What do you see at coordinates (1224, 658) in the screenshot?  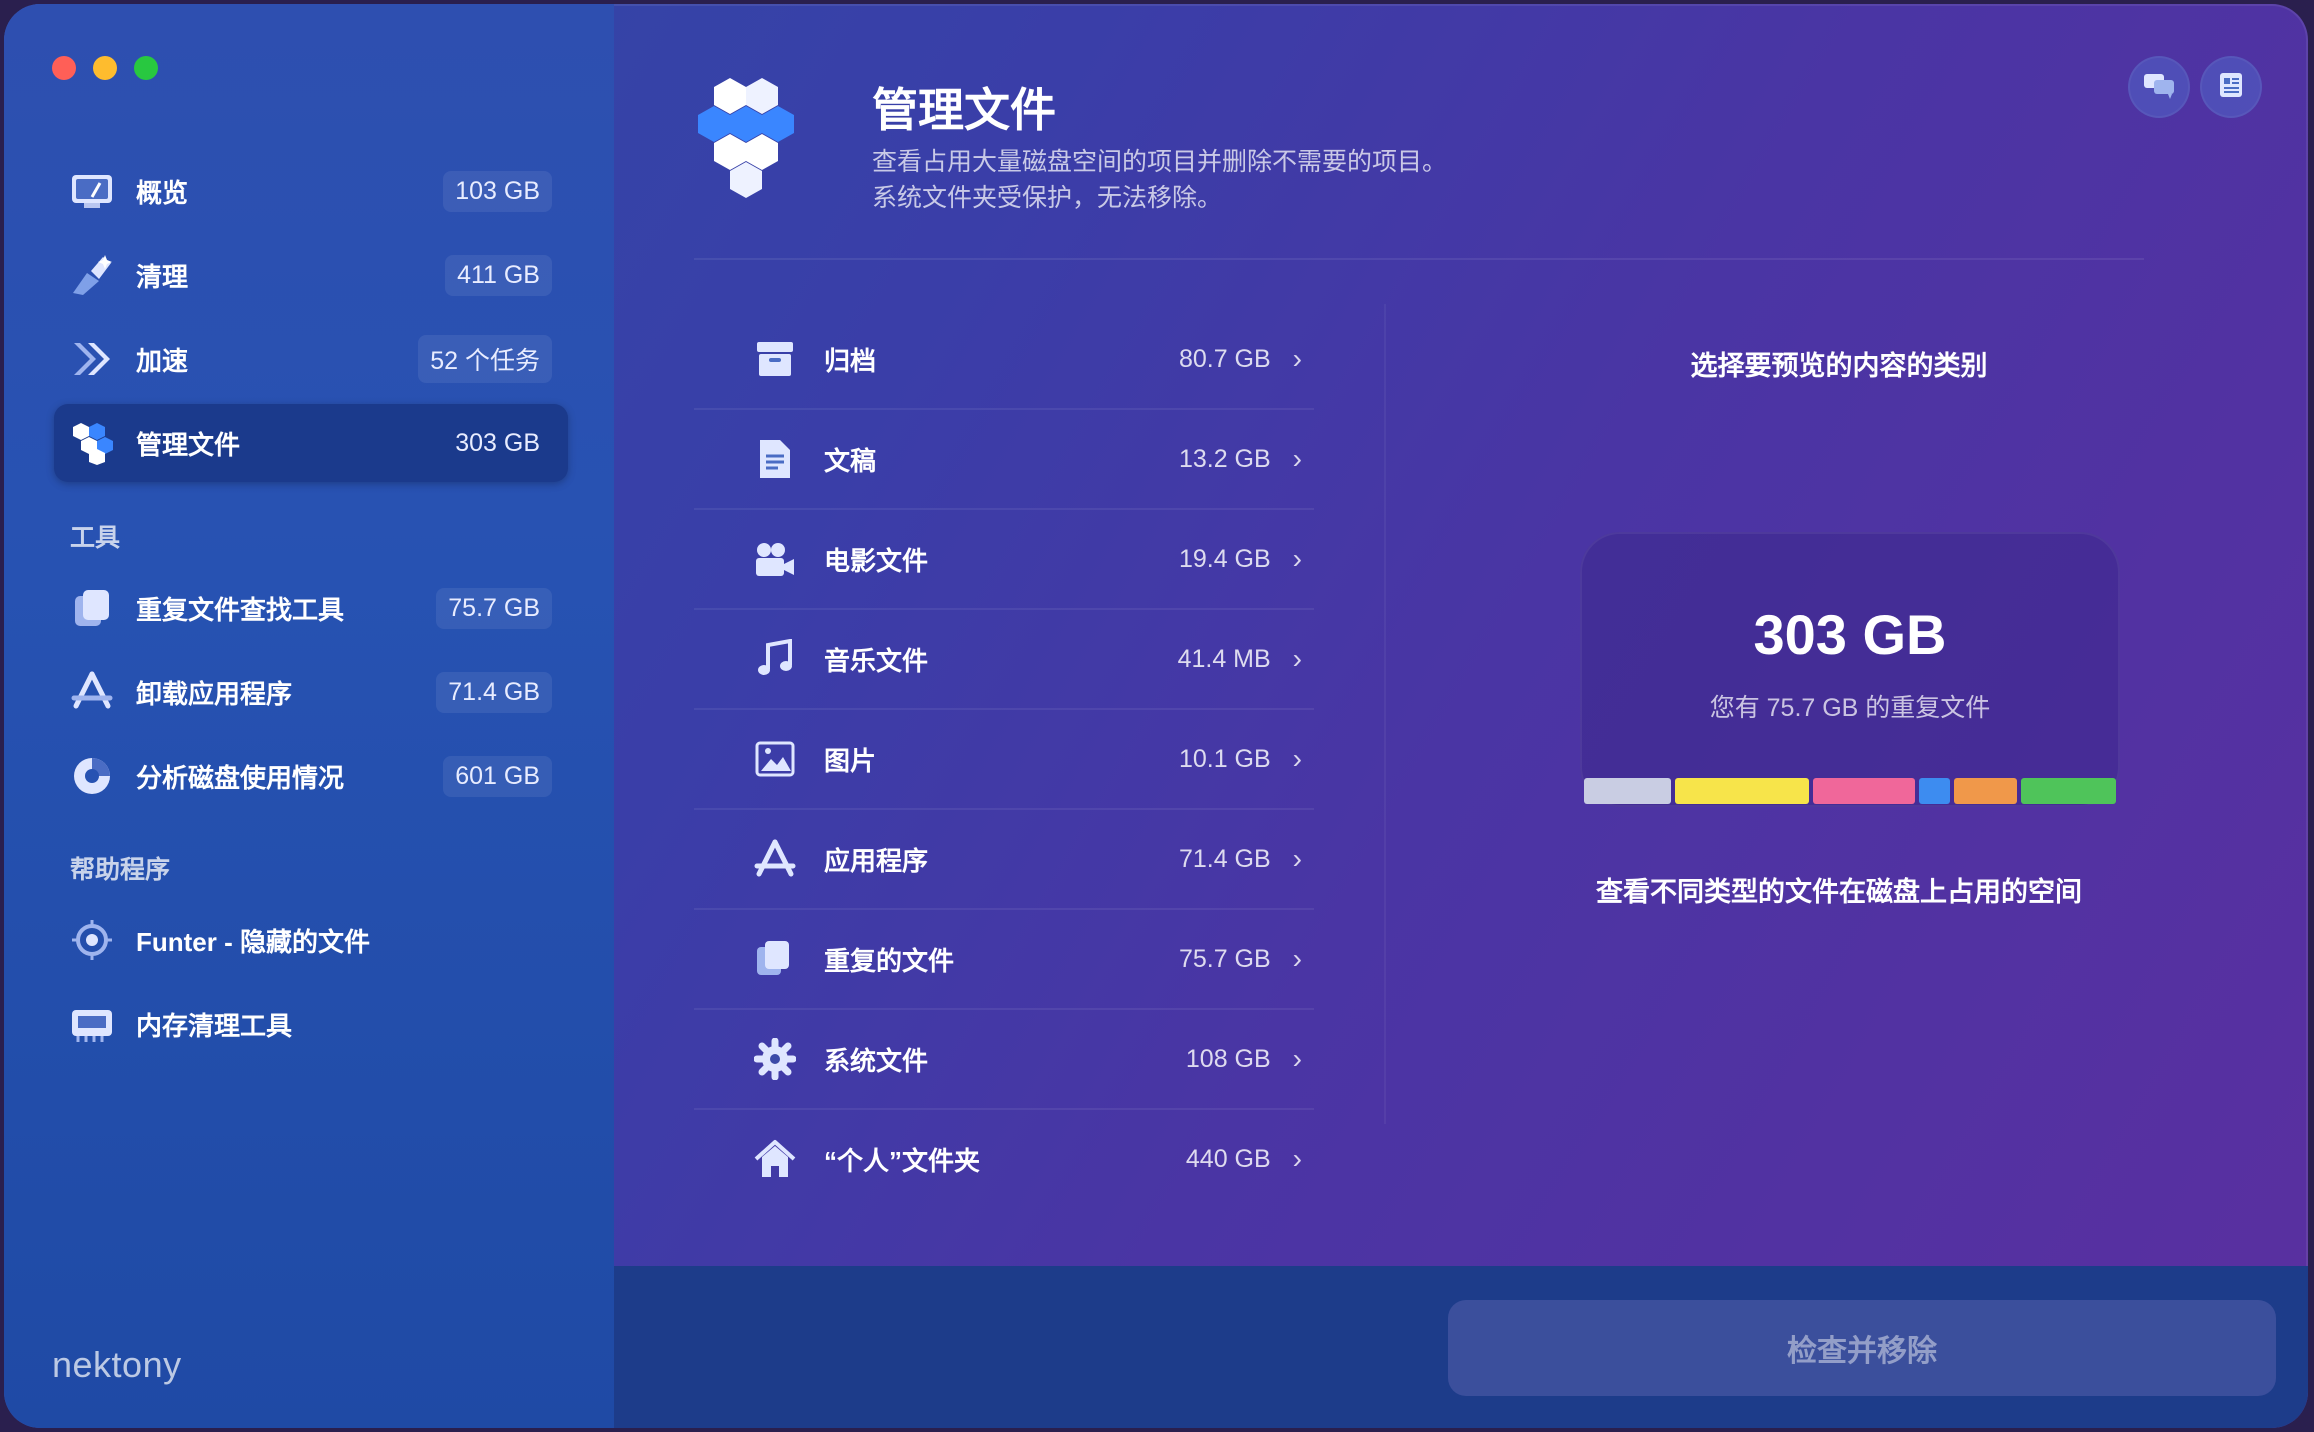 I see `category-size: 41.4 MB` at bounding box center [1224, 658].